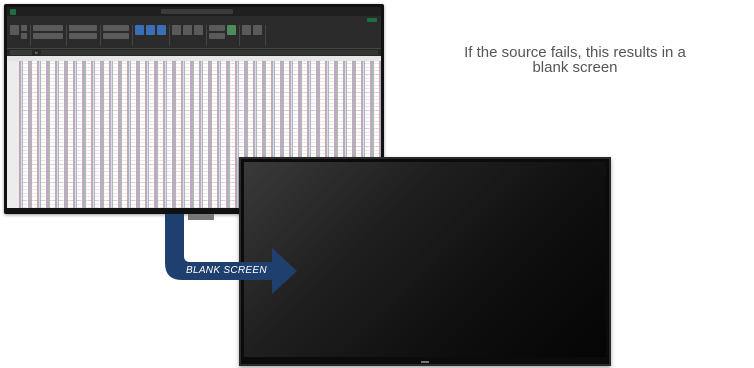  Describe the element at coordinates (226, 270) in the screenshot. I see `arrow-label: BLANK SCREEN` at that location.